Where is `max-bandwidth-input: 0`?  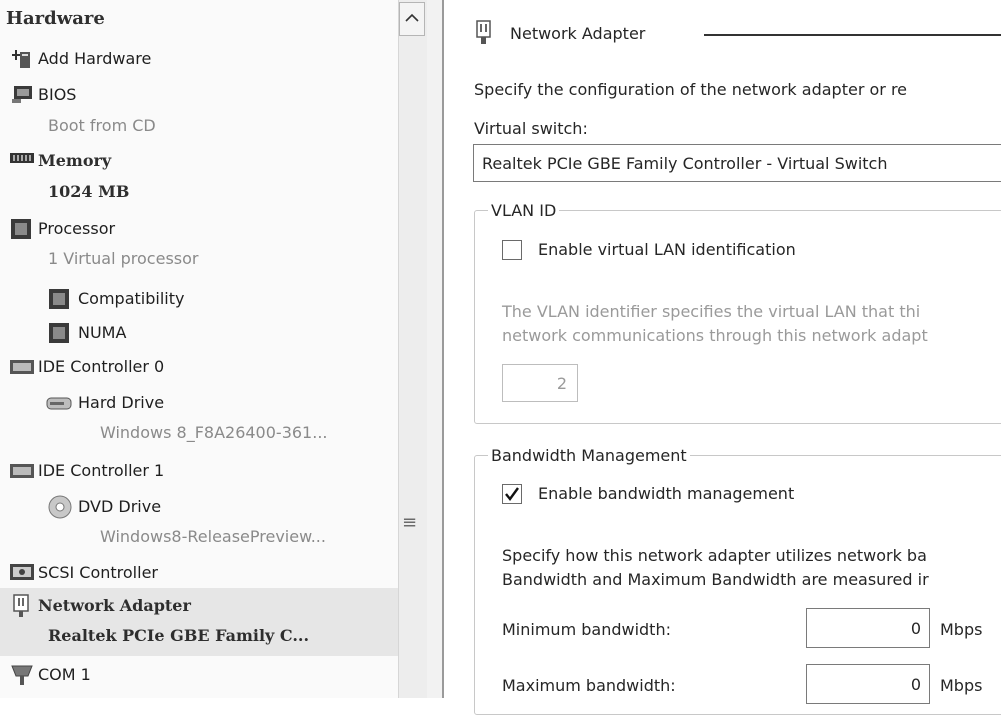
max-bandwidth-input: 0 is located at coordinates (868, 684).